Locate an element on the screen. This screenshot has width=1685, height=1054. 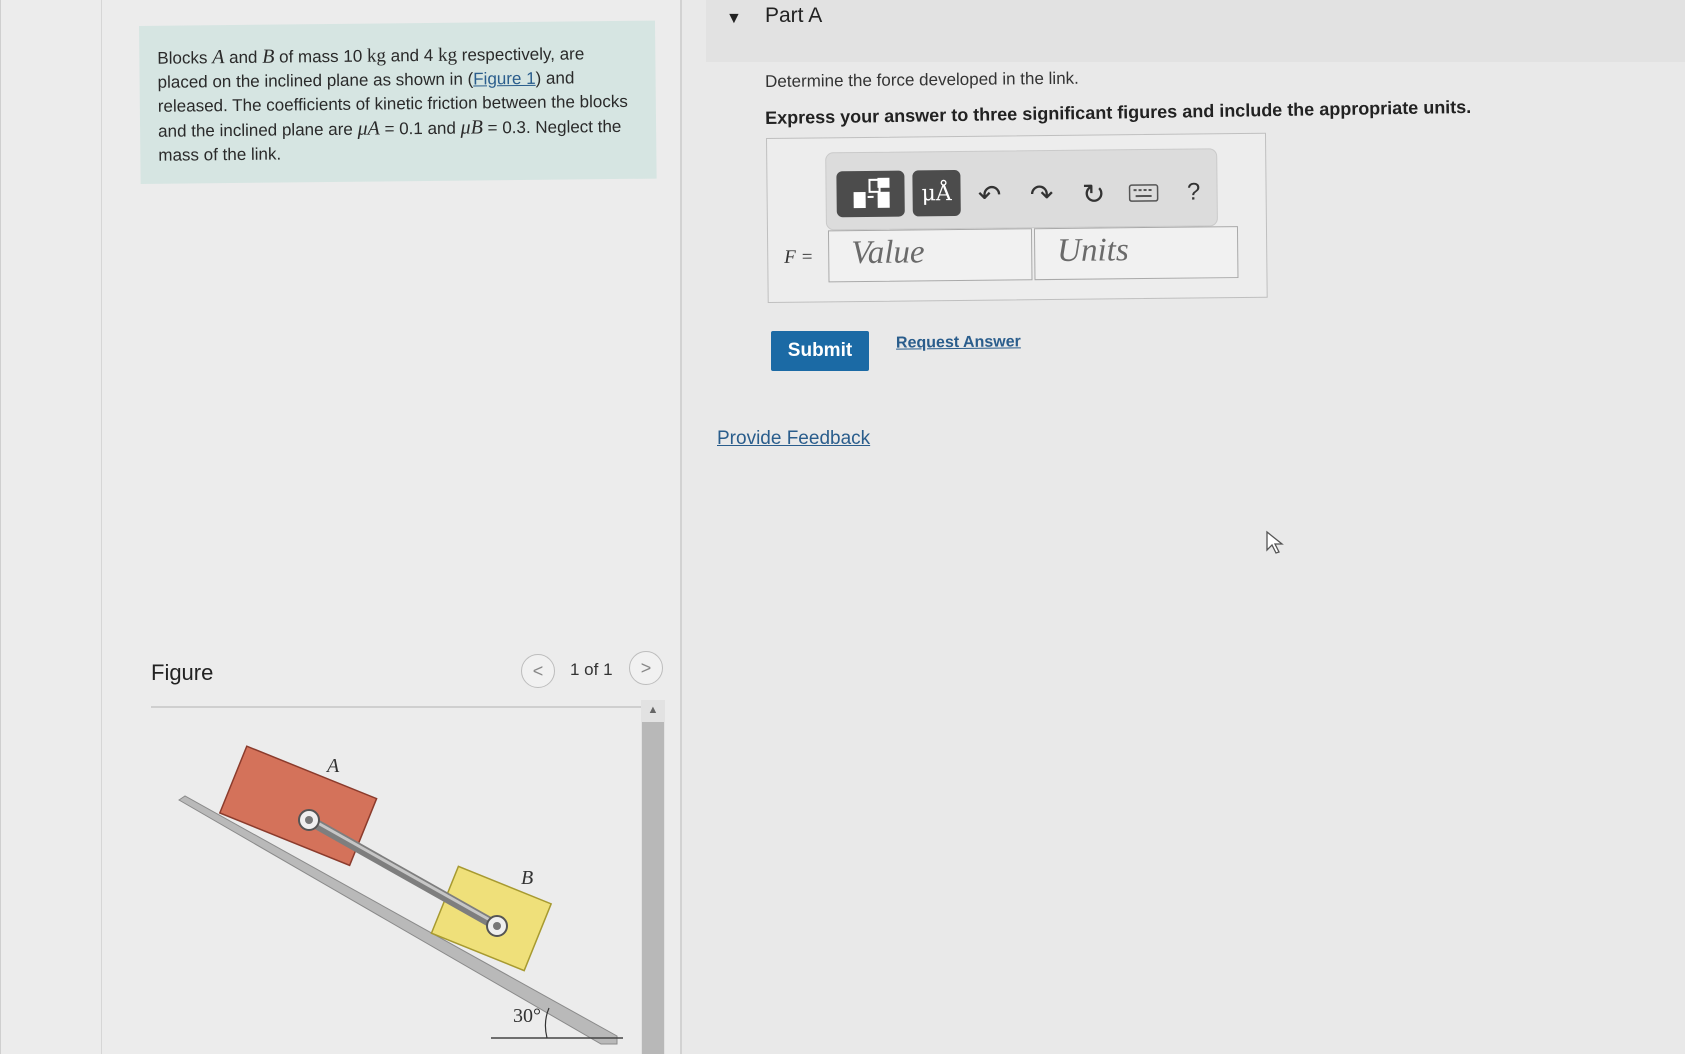
answer-box: μÅ ↶ ↷ ↻ ? F = Value Units is located at coordinates (1017, 217).